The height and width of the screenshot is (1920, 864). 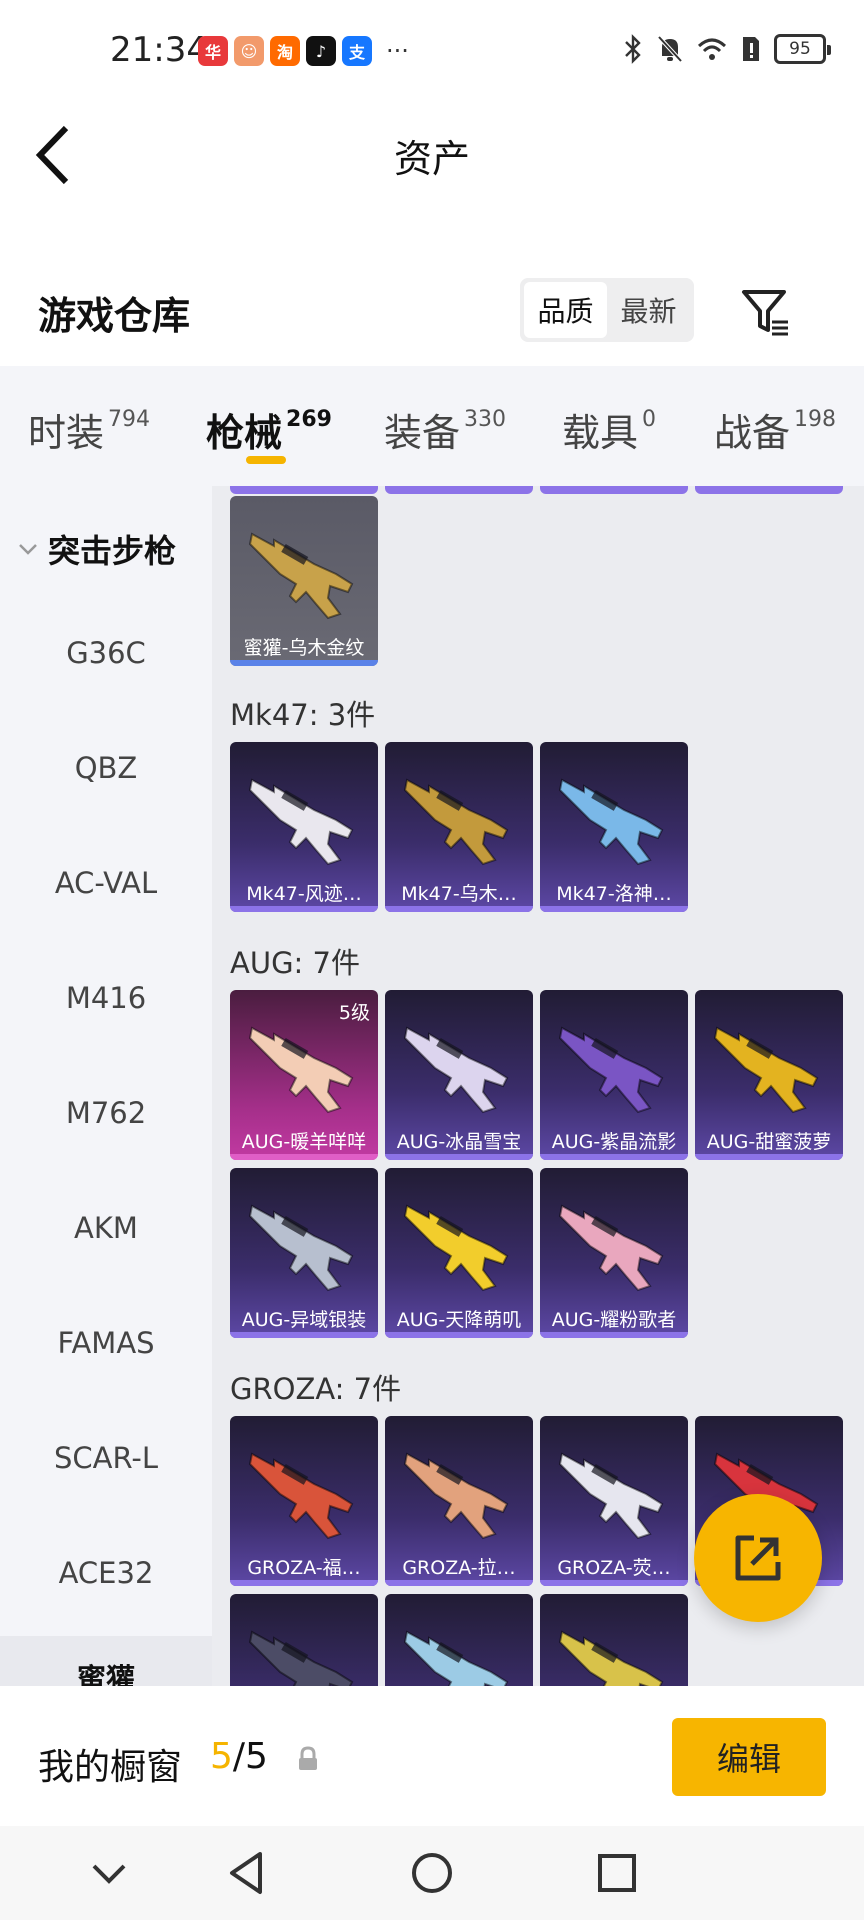 What do you see at coordinates (106, 883) in the screenshot?
I see `sidebar-item-ac-val: AC-VAL` at bounding box center [106, 883].